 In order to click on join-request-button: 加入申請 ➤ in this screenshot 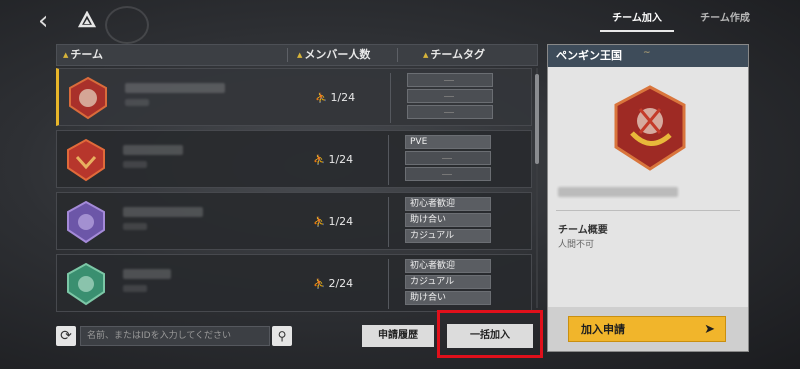, I will do `click(647, 329)`.